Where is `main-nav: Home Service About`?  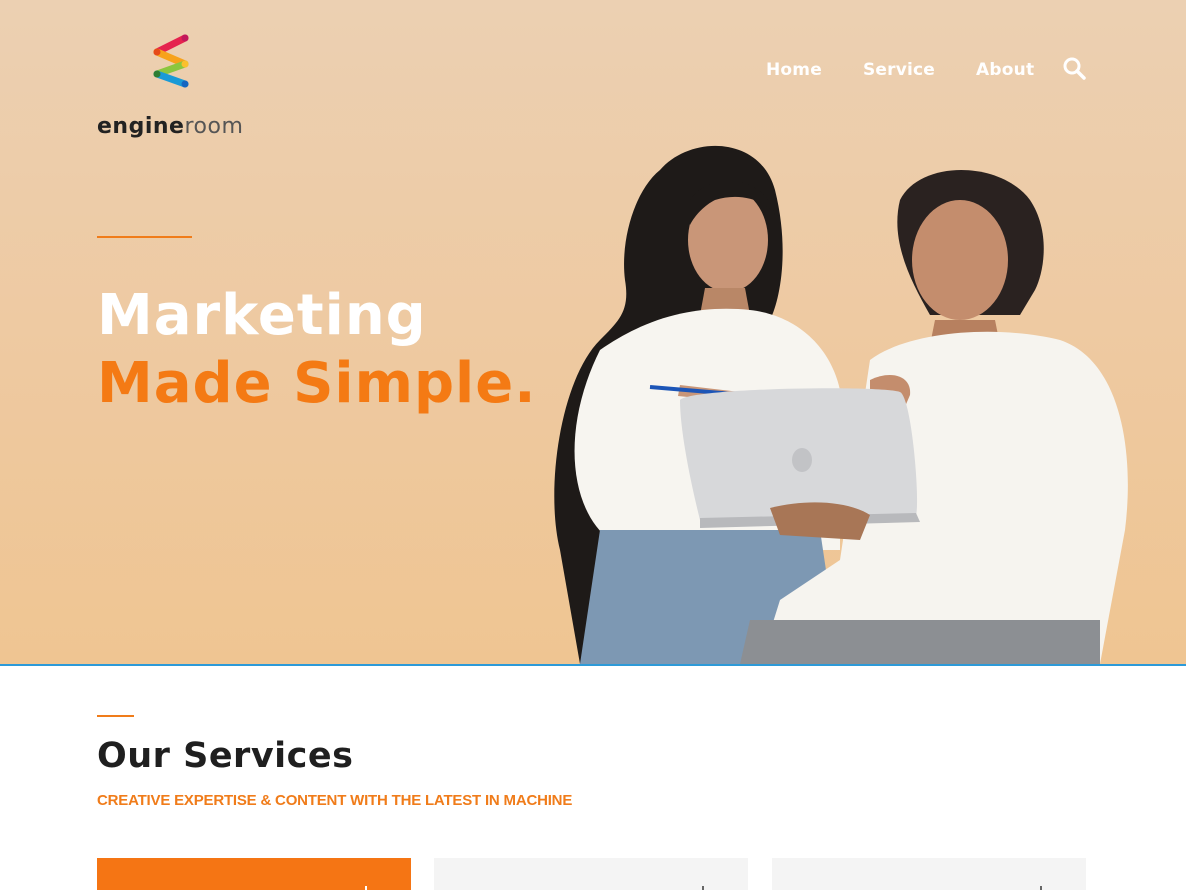 main-nav: Home Service About is located at coordinates (920, 70).